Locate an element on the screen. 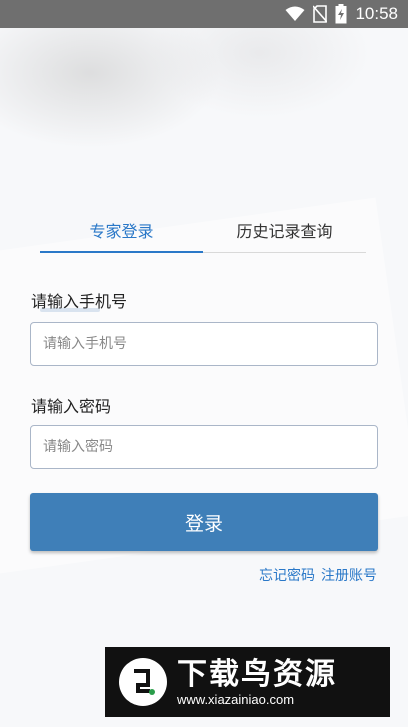 The image size is (408, 727). watermark-url: www.xiazainiao.com is located at coordinates (236, 699).